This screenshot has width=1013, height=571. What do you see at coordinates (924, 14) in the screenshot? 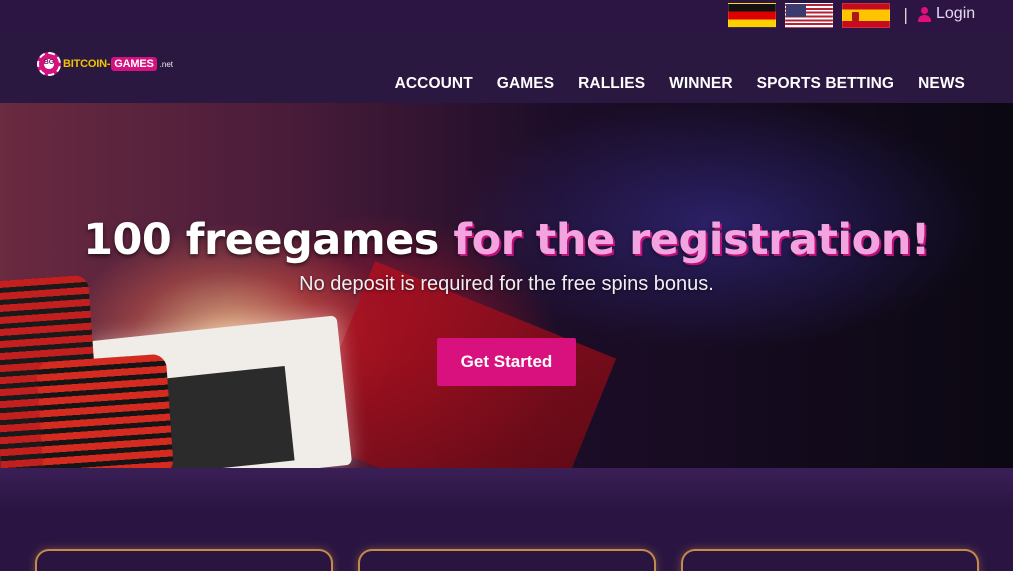
I see `user-icon` at bounding box center [924, 14].